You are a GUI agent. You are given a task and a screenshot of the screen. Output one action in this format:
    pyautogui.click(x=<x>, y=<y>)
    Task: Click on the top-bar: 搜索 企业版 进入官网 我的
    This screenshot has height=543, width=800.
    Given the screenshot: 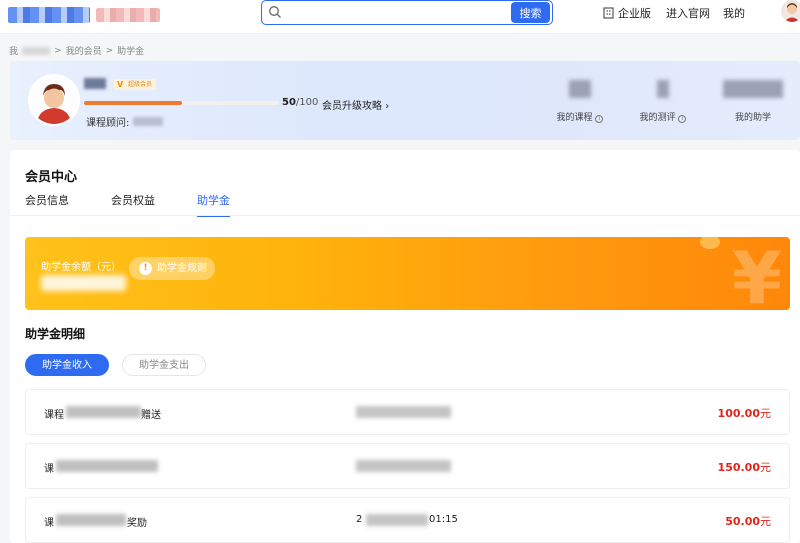 What is the action you would take?
    pyautogui.click(x=400, y=17)
    